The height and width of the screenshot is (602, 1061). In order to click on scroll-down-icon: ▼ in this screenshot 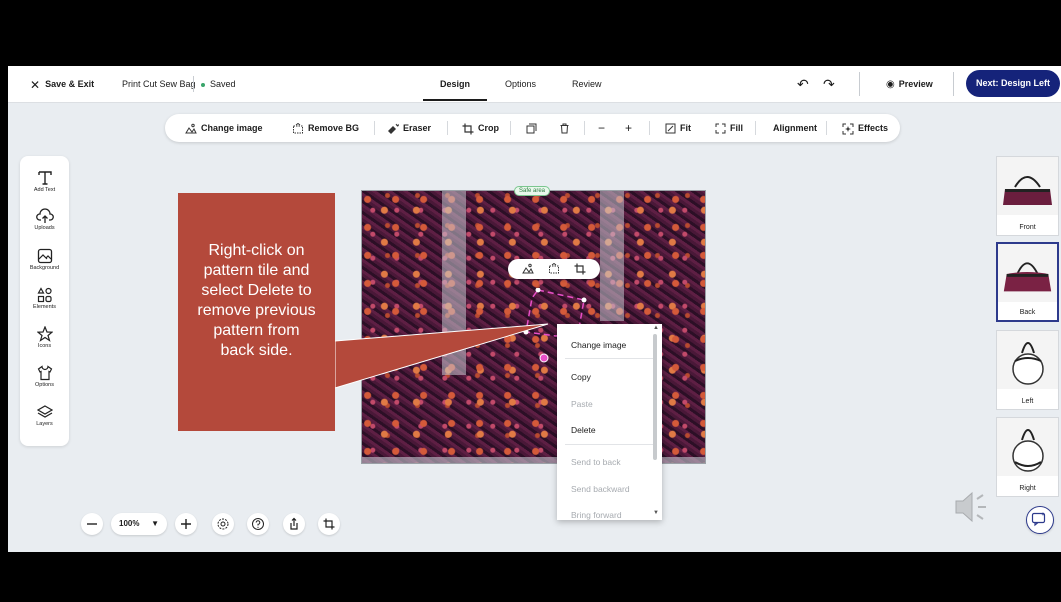, I will do `click(656, 513)`.